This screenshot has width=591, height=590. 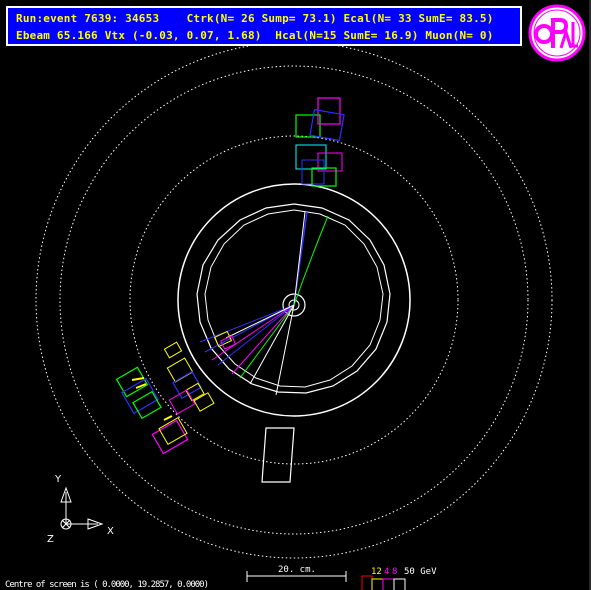 What do you see at coordinates (557, 33) in the screenshot?
I see `opal-logo` at bounding box center [557, 33].